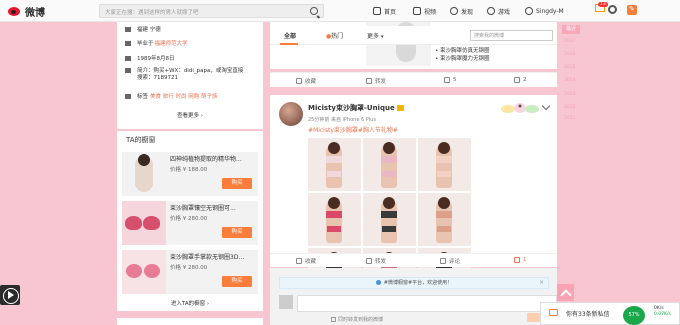 The height and width of the screenshot is (325, 680). What do you see at coordinates (361, 320) in the screenshot?
I see `sync-label: 同时转发到我的微博` at bounding box center [361, 320].